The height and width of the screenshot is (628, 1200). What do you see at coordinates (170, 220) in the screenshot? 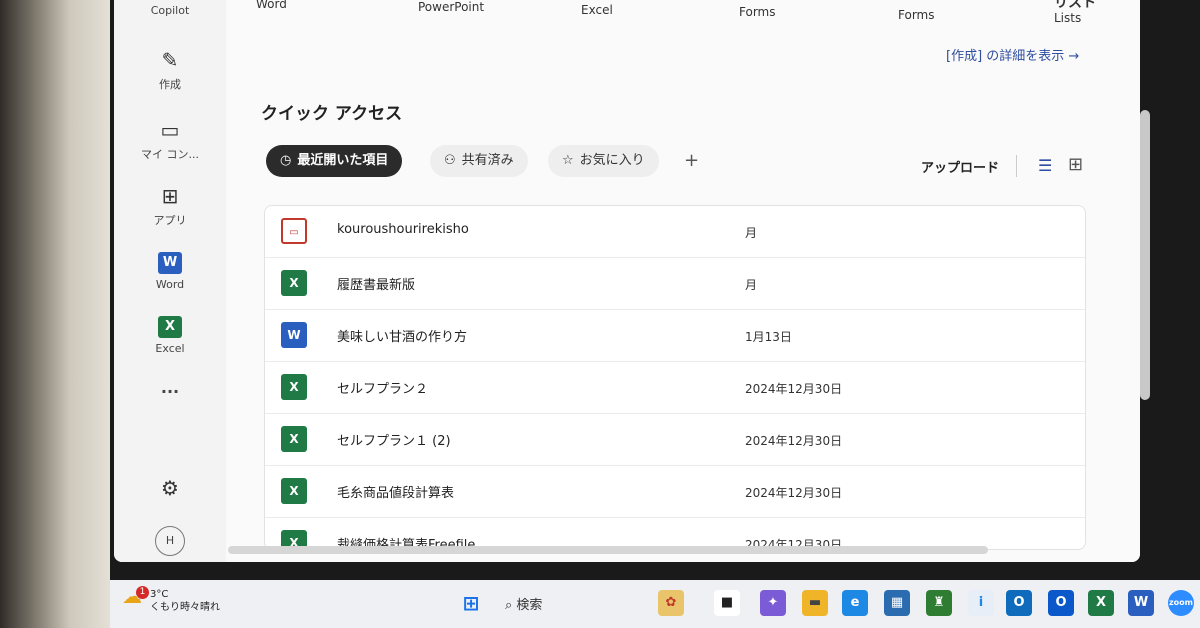
I see `nav-apps-label: アプリ` at bounding box center [170, 220].